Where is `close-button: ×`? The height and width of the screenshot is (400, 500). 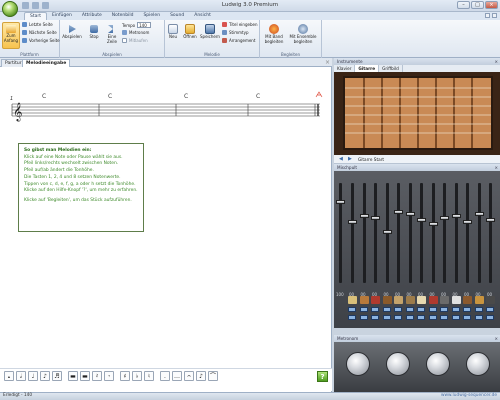
close-button: × is located at coordinates (491, 5).